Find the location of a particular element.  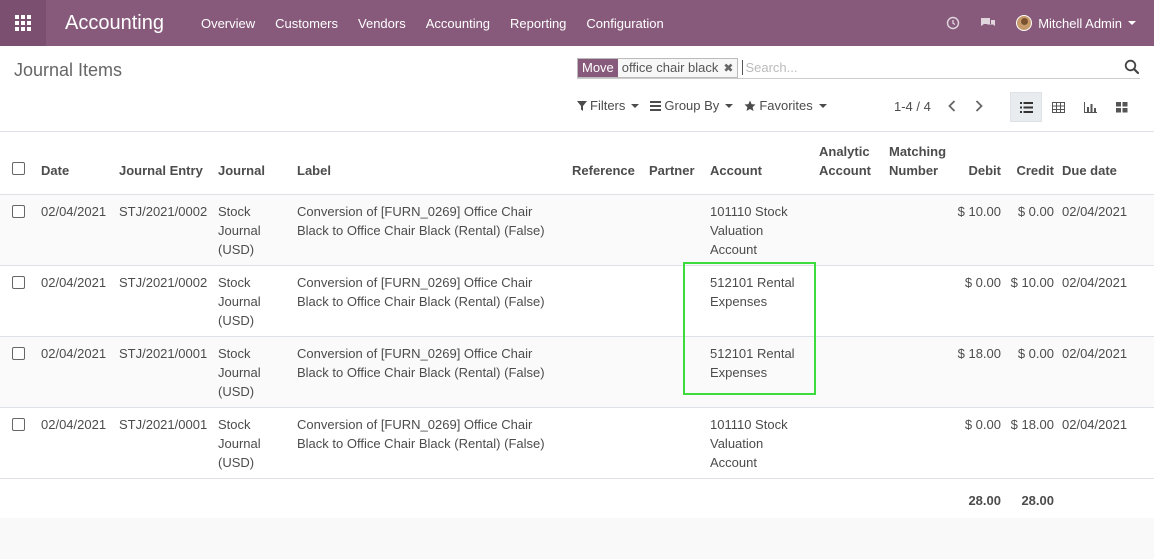

menu-item-customers: Customers is located at coordinates (306, 23).